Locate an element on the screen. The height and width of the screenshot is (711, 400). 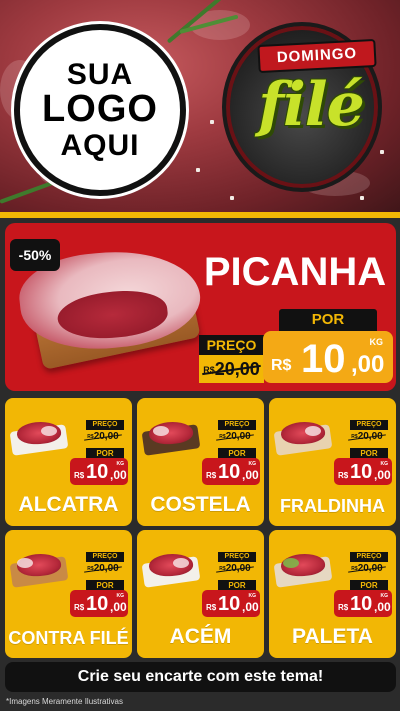
featured-old-value: 20,00 is located at coordinates (237, 369).